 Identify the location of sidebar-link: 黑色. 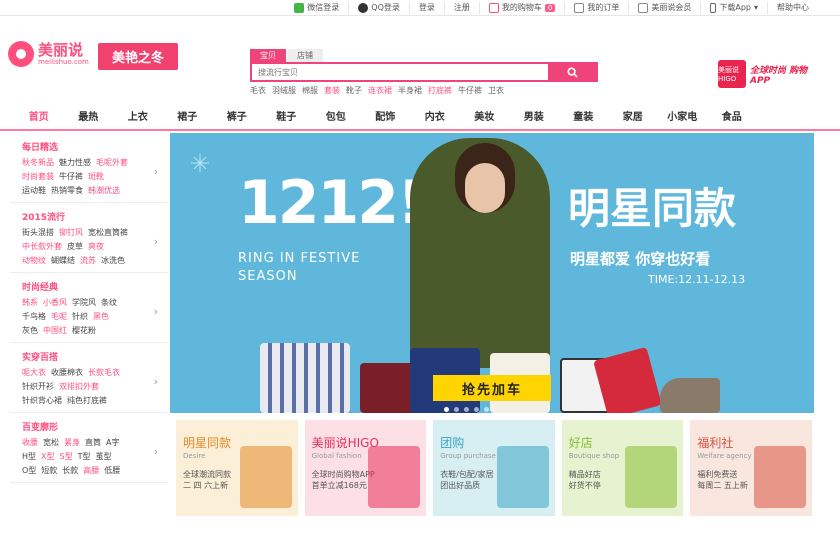
(101, 317).